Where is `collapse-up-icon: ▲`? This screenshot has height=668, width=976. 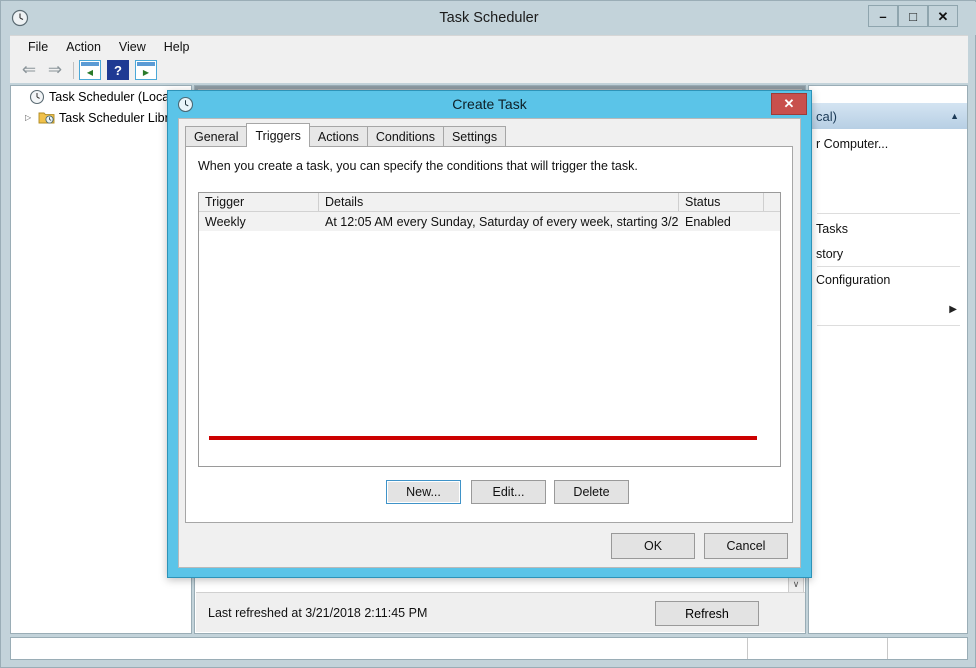 collapse-up-icon: ▲ is located at coordinates (954, 116).